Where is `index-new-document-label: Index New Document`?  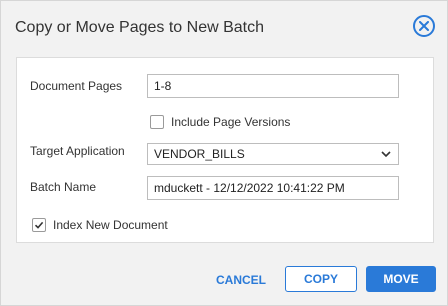 index-new-document-label: Index New Document is located at coordinates (110, 225).